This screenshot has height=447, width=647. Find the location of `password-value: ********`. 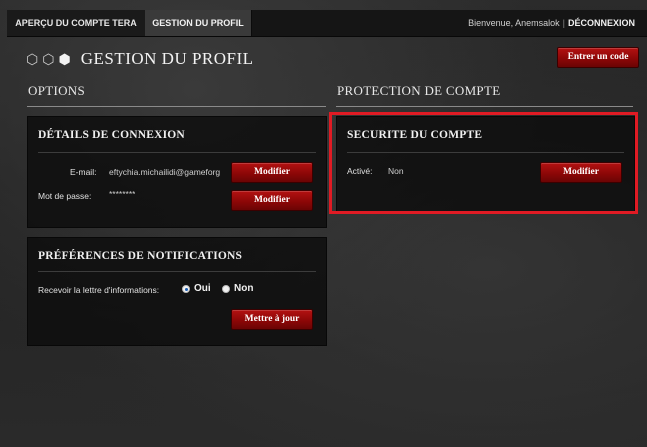

password-value: ******** is located at coordinates (122, 194).